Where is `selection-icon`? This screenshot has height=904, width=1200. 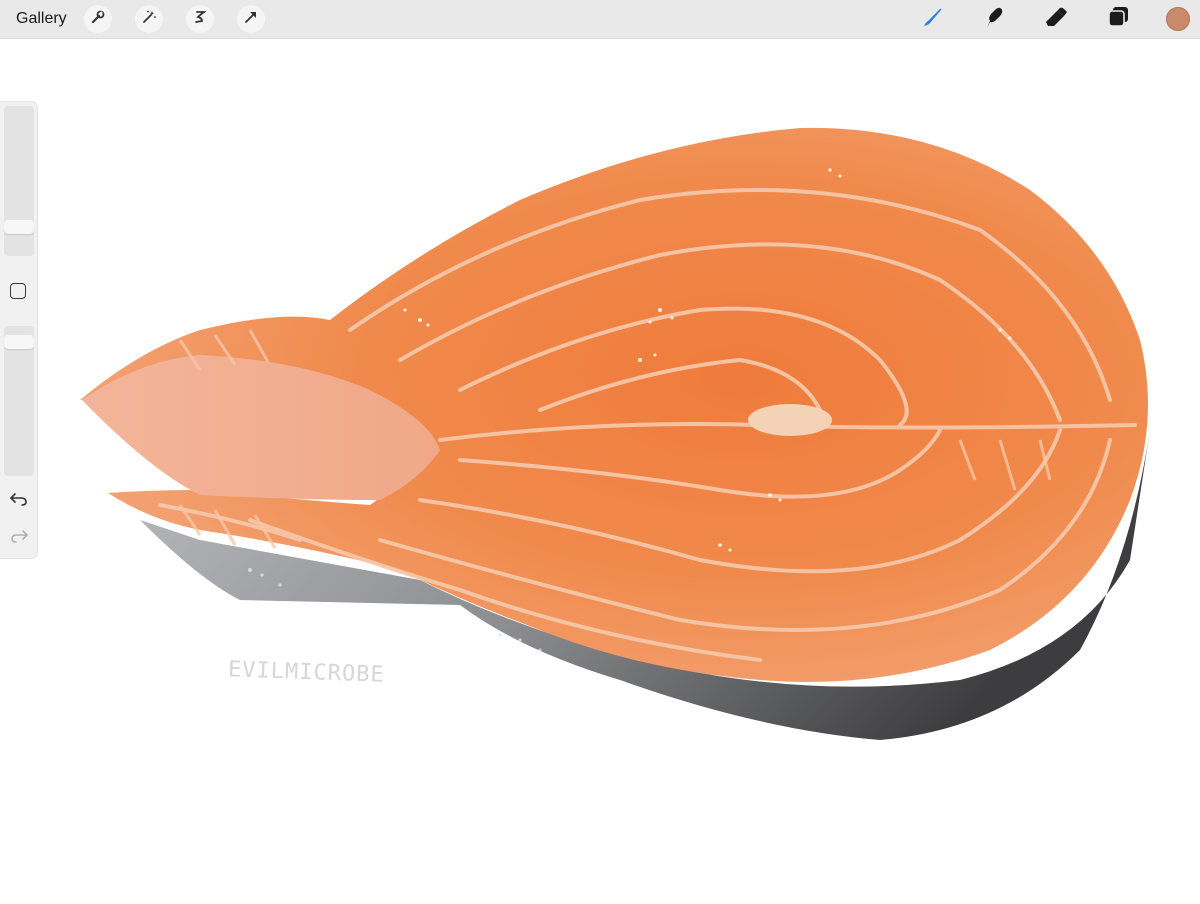
selection-icon is located at coordinates (200, 19).